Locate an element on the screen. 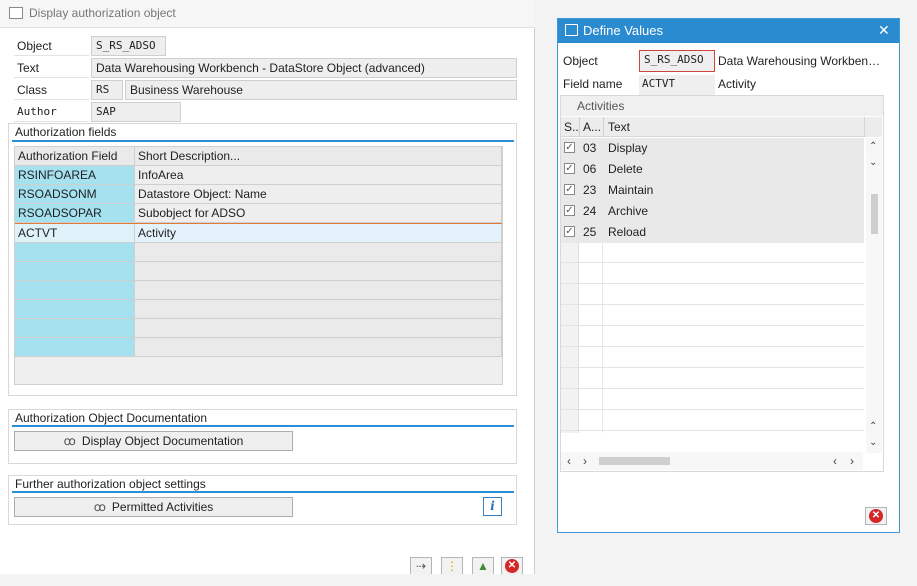 This screenshot has width=917, height=586. author-field: SAP is located at coordinates (136, 112).